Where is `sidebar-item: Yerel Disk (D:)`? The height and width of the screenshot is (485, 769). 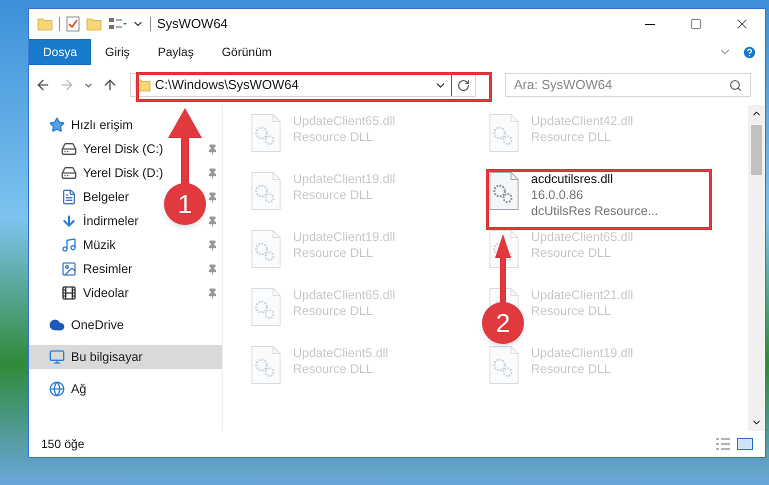
sidebar-item: Yerel Disk (D:) is located at coordinates (123, 173).